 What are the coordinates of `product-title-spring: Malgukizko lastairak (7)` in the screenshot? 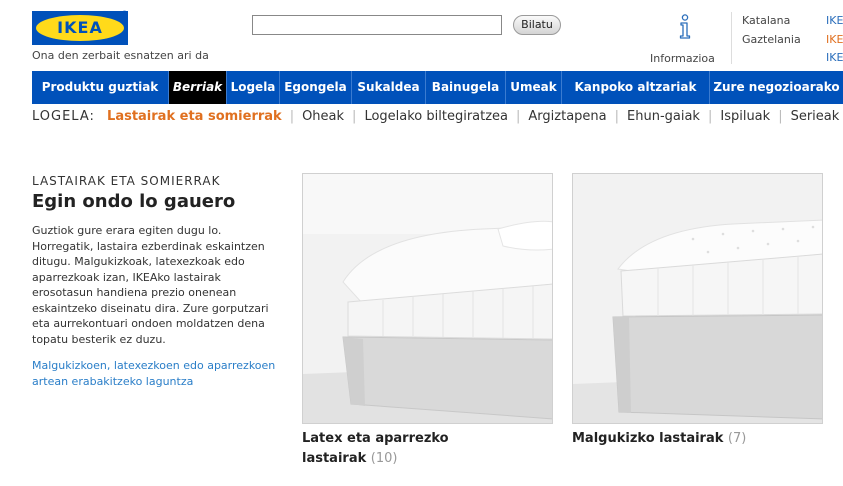 It's located at (659, 439).